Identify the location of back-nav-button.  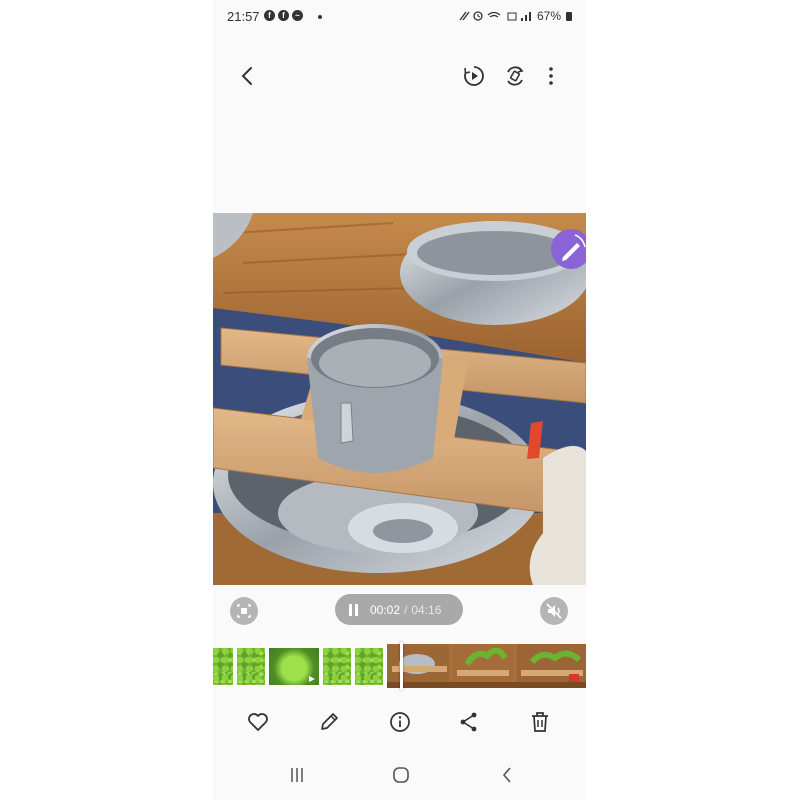
(507, 775).